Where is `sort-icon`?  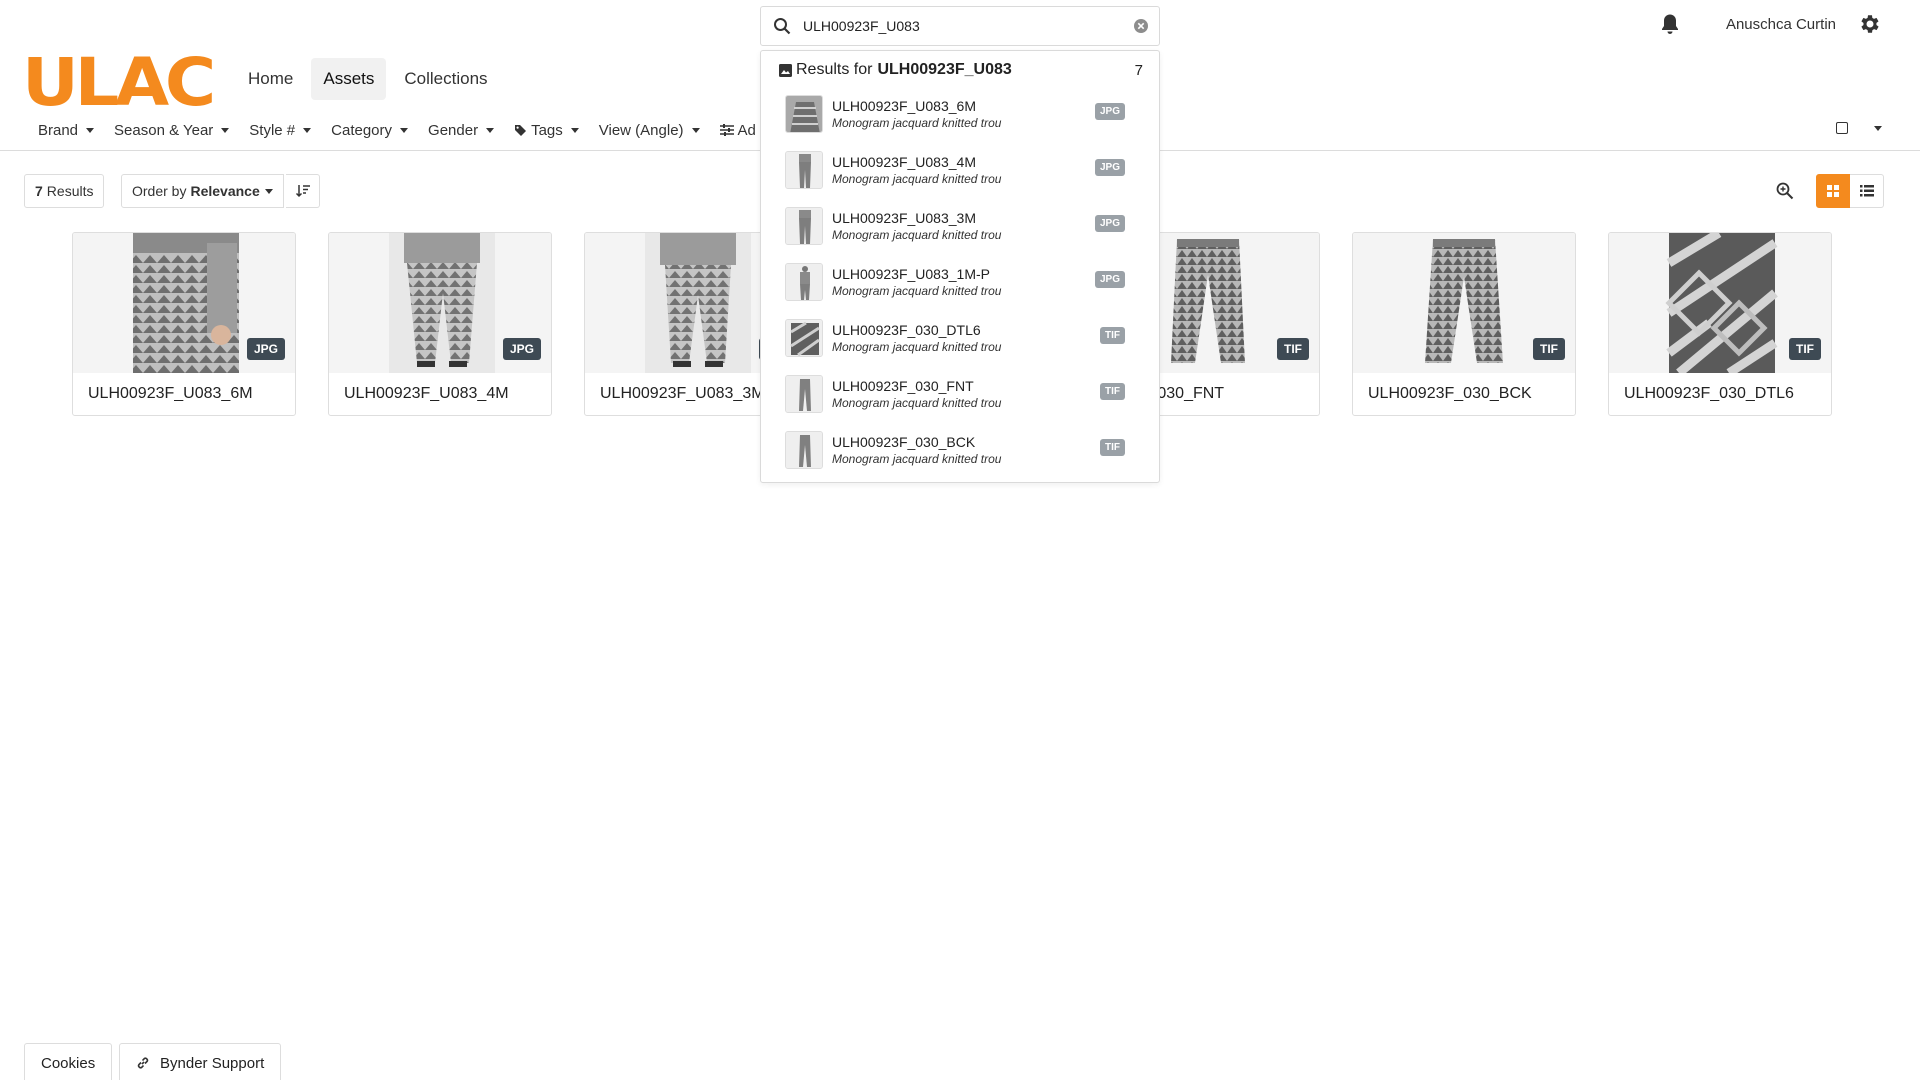
sort-icon is located at coordinates (302, 191).